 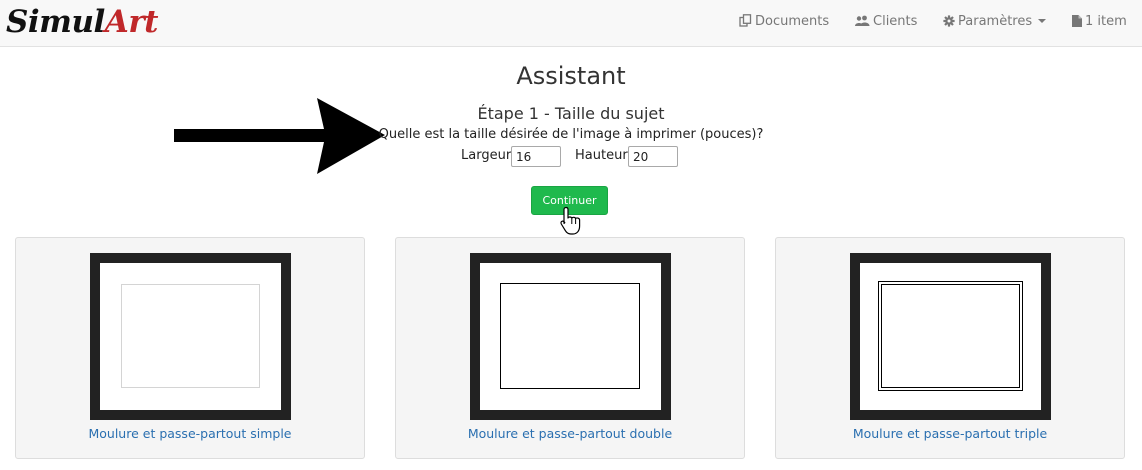 I want to click on width-label: Largeur, so click(x=486, y=155).